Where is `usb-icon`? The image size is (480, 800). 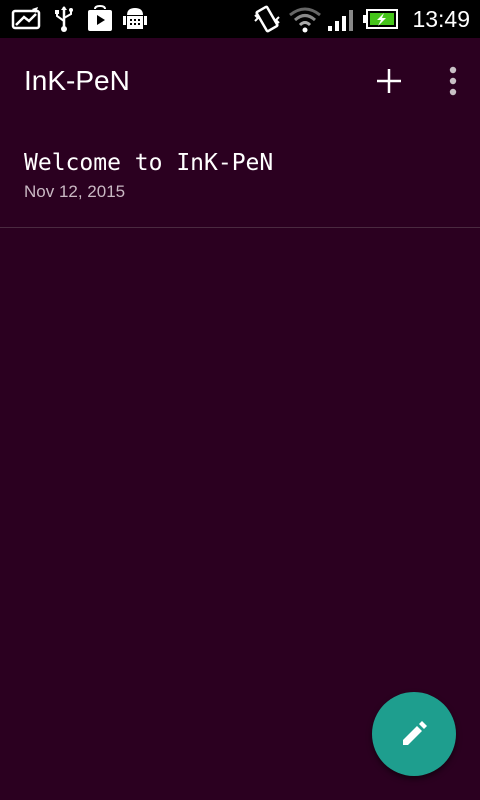 usb-icon is located at coordinates (64, 19).